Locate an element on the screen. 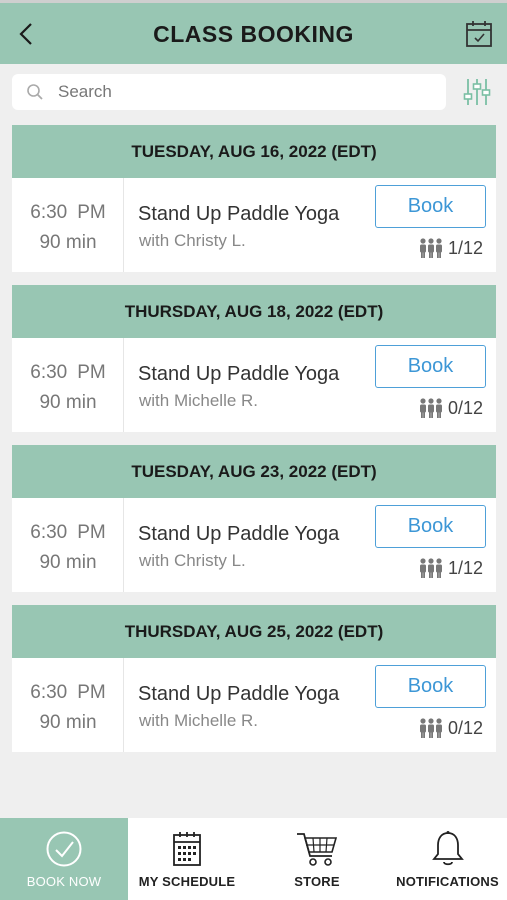 This screenshot has width=507, height=900. tab-label: STORE is located at coordinates (317, 881).